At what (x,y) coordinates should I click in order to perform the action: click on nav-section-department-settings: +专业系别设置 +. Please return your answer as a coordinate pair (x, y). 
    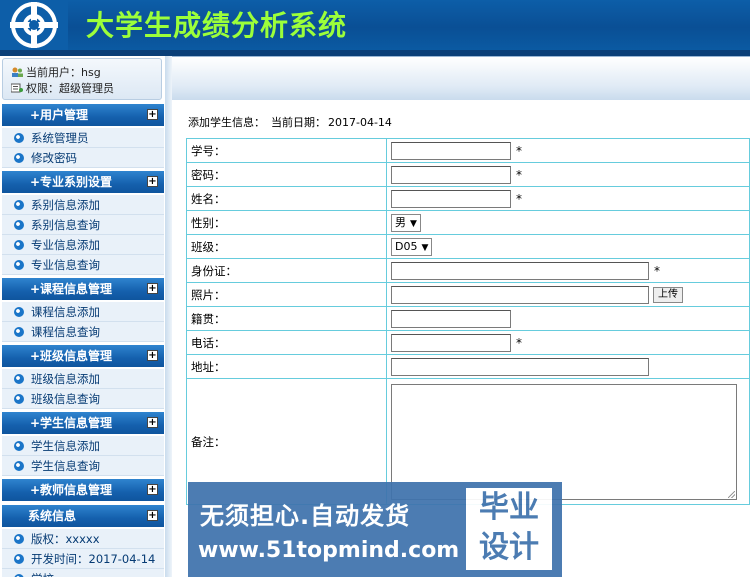
    Looking at the image, I should click on (83, 182).